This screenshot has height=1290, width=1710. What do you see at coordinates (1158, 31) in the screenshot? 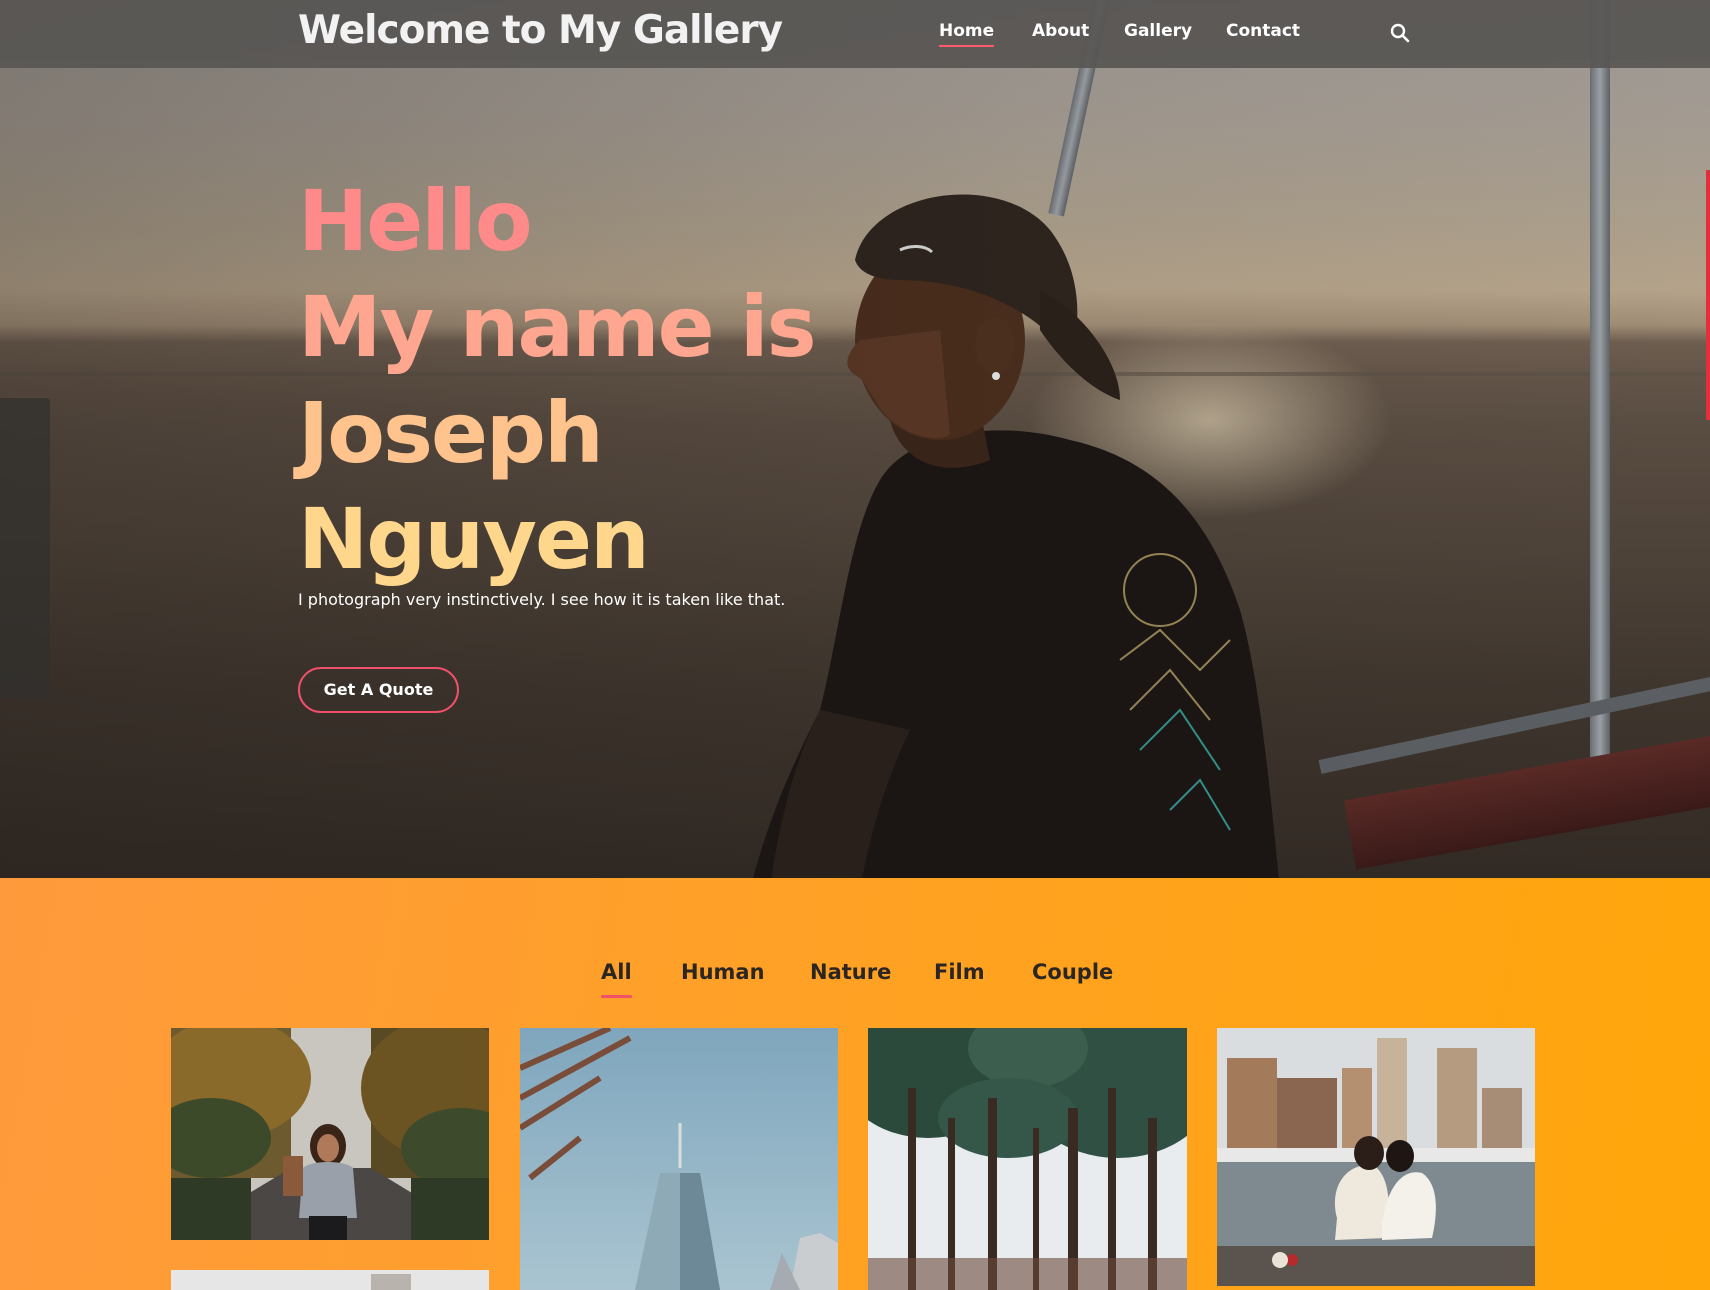
I see `nav-gallery: Gallery` at bounding box center [1158, 31].